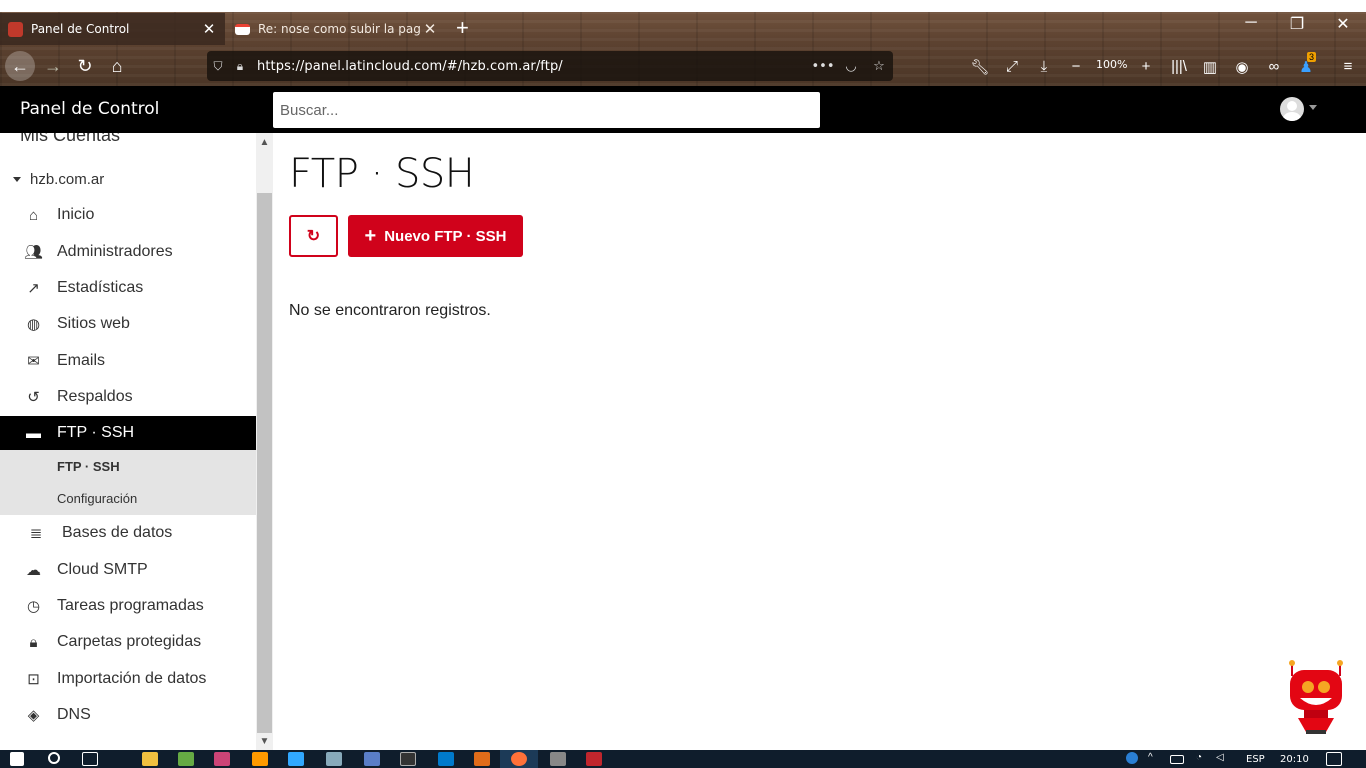 This screenshot has height=768, width=1366. I want to click on sidebar-item-carpetas-protegidas: 🔒︎ Carpetas protegidas, so click(128, 642).